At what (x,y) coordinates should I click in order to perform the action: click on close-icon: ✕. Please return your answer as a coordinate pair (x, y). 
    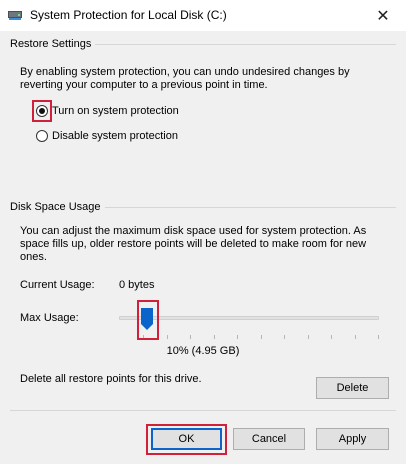
    Looking at the image, I should click on (383, 16).